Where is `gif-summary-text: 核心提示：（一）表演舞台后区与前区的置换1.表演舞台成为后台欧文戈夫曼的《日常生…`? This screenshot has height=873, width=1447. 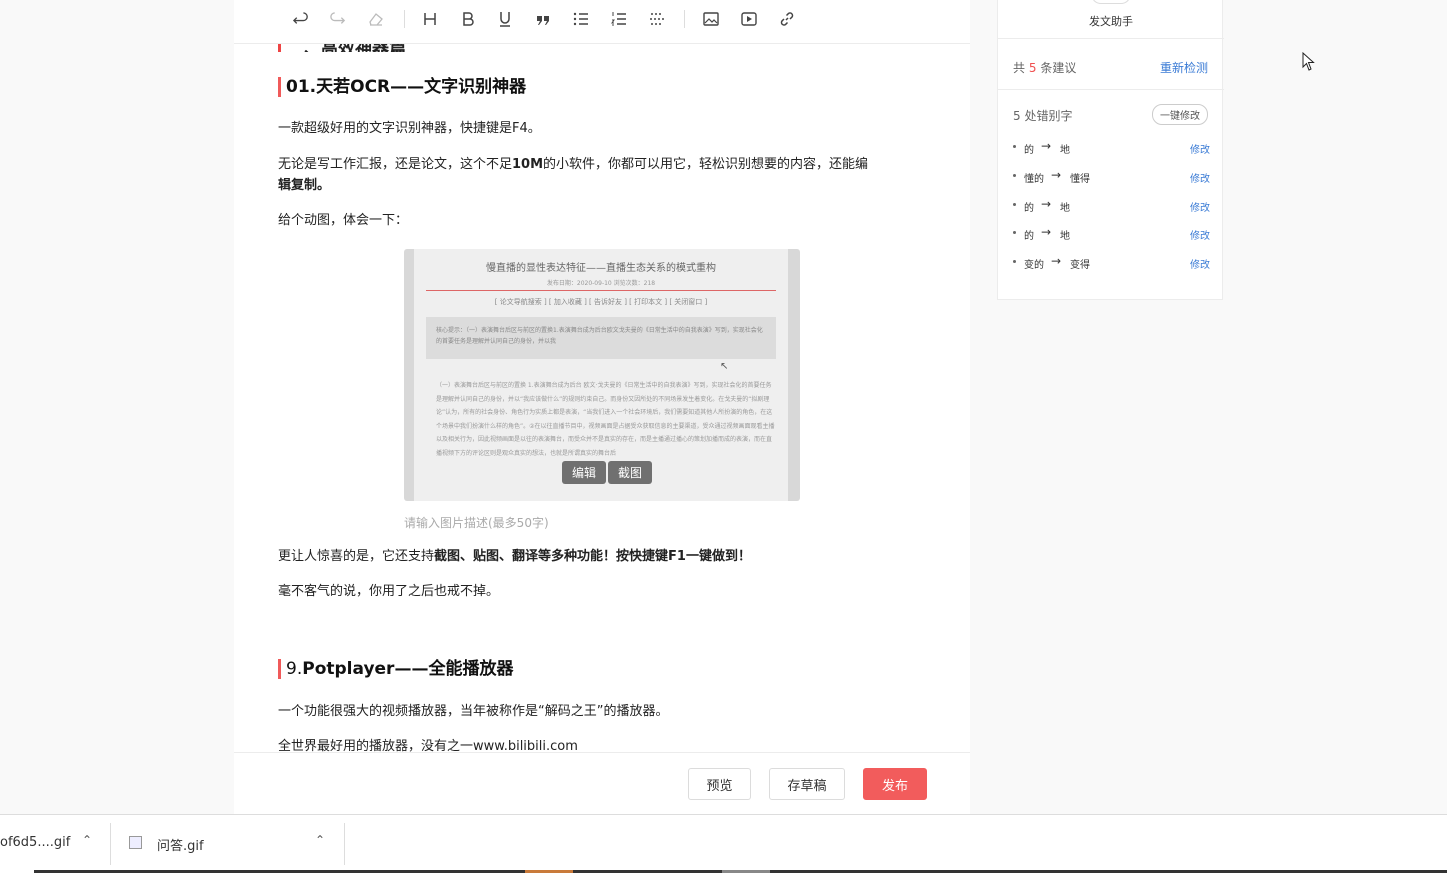
gif-summary-text: 核心提示：（一）表演舞台后区与前区的置换1.表演舞台成为后台欧文戈夫曼的《日常生… is located at coordinates (599, 336).